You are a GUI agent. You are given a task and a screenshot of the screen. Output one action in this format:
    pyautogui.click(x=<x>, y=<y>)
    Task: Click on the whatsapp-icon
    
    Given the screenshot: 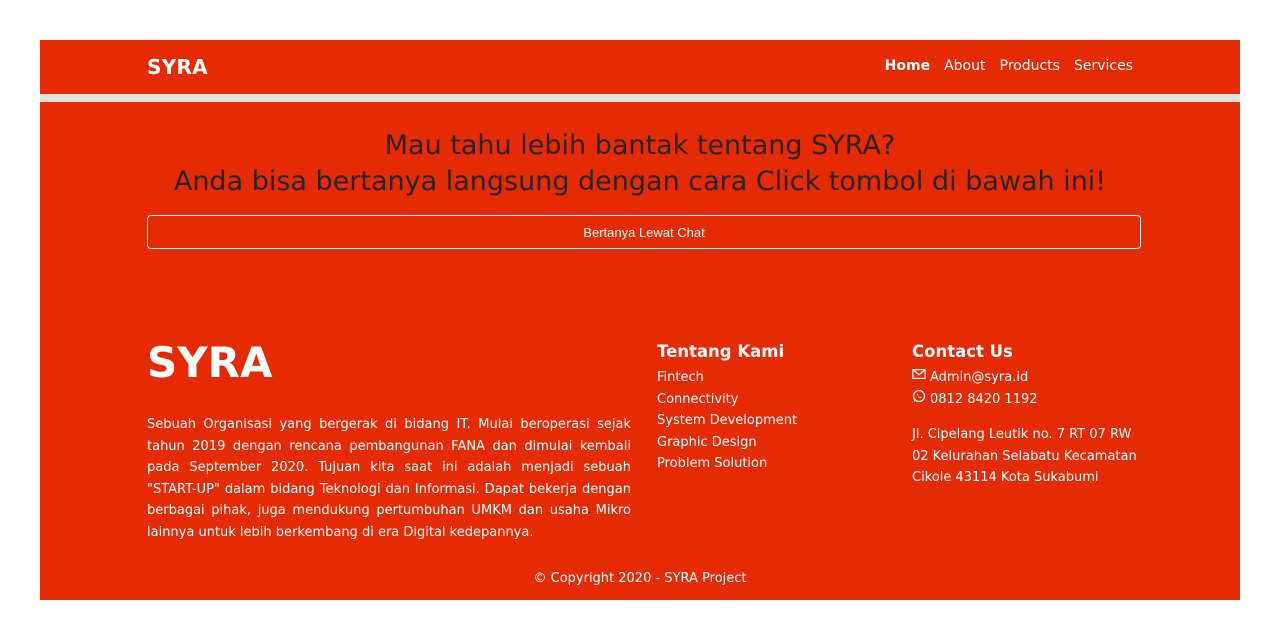 What is the action you would take?
    pyautogui.click(x=919, y=400)
    